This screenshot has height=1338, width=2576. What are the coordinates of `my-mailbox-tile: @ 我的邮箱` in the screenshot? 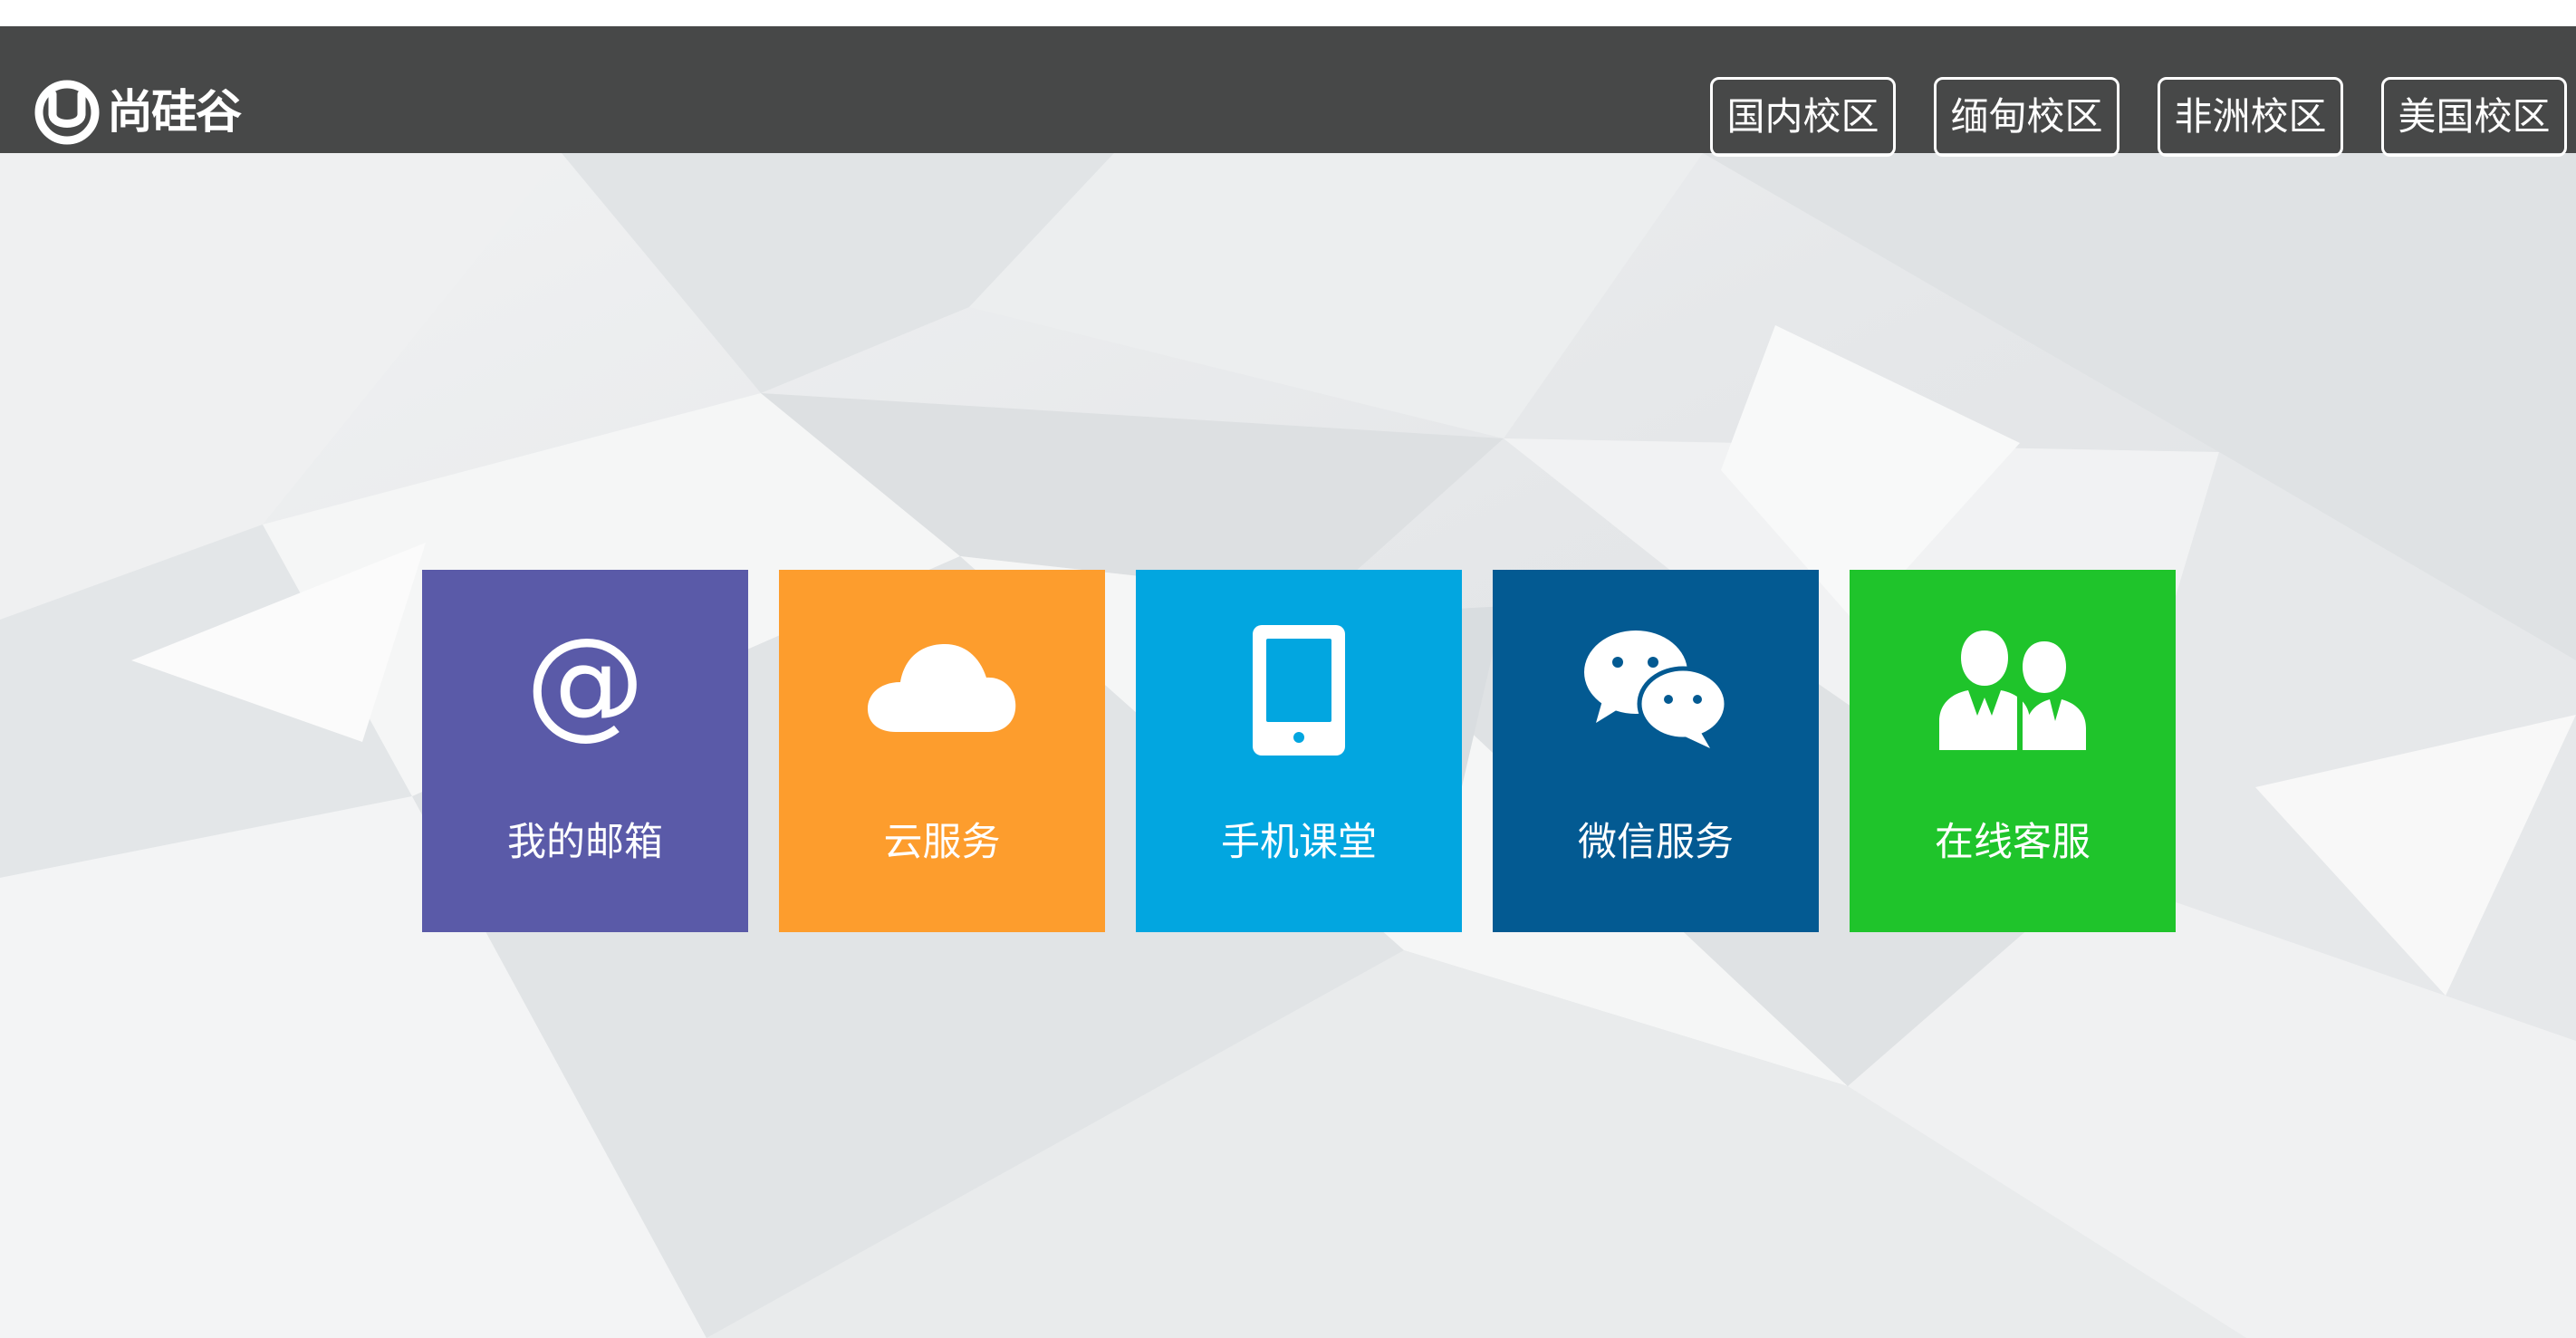 It's located at (585, 751).